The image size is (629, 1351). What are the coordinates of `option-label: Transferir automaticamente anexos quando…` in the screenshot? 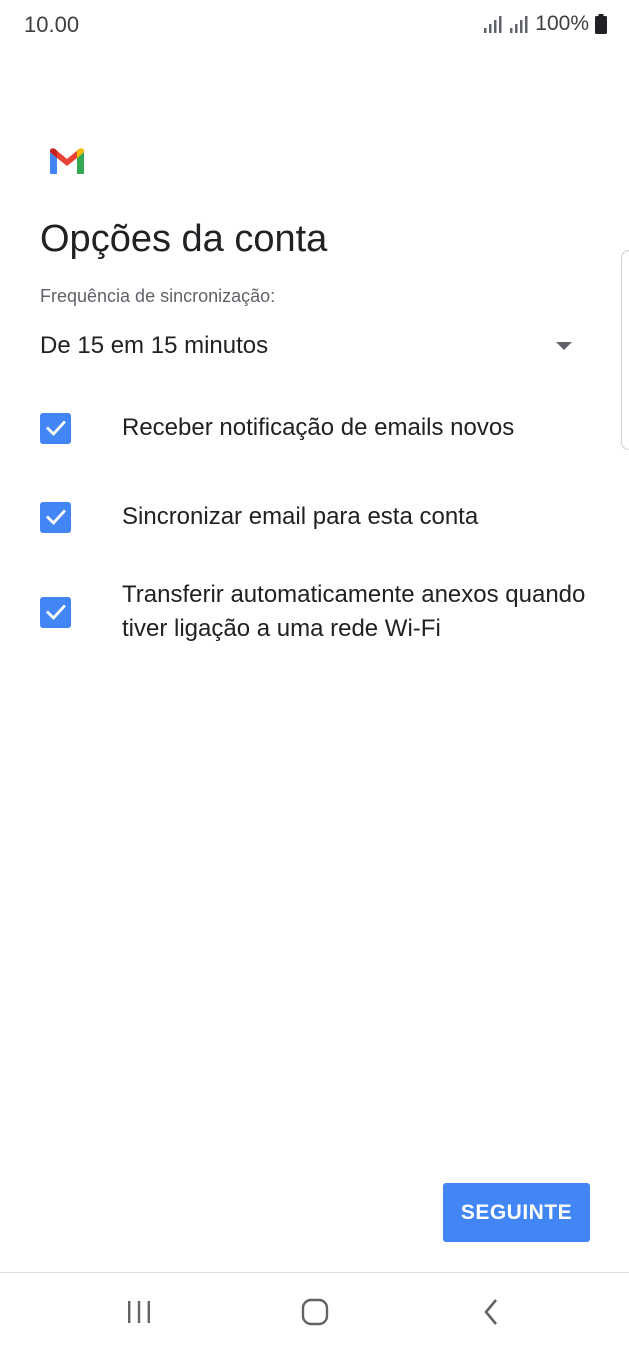 It's located at (354, 611).